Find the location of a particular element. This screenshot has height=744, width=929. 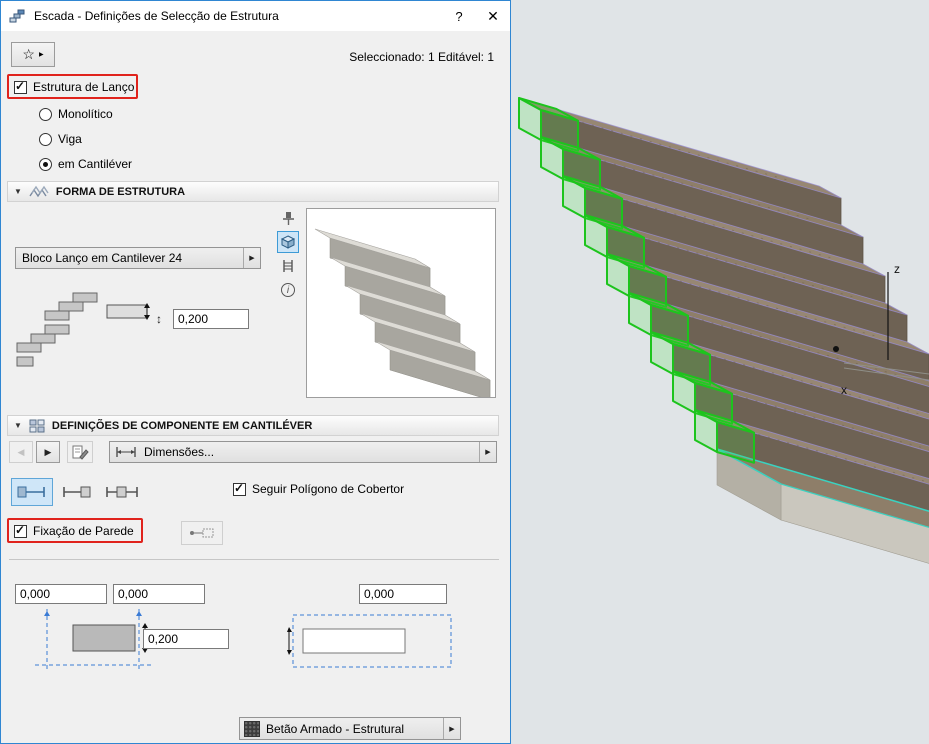

flight-structure-checkbox: ✓ Estrutura de Lanço is located at coordinates (74, 86).